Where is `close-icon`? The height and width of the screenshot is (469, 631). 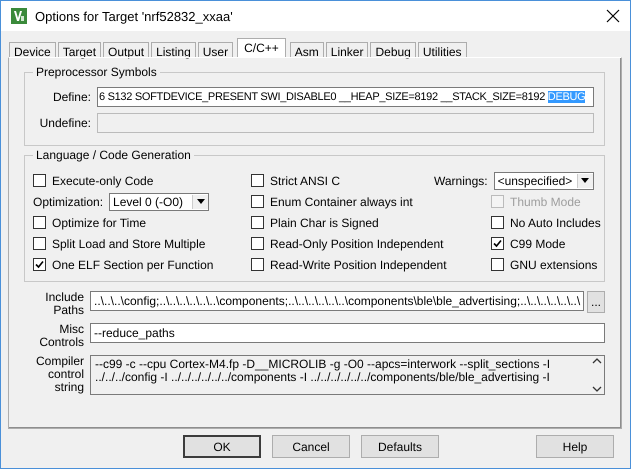
close-icon is located at coordinates (613, 16).